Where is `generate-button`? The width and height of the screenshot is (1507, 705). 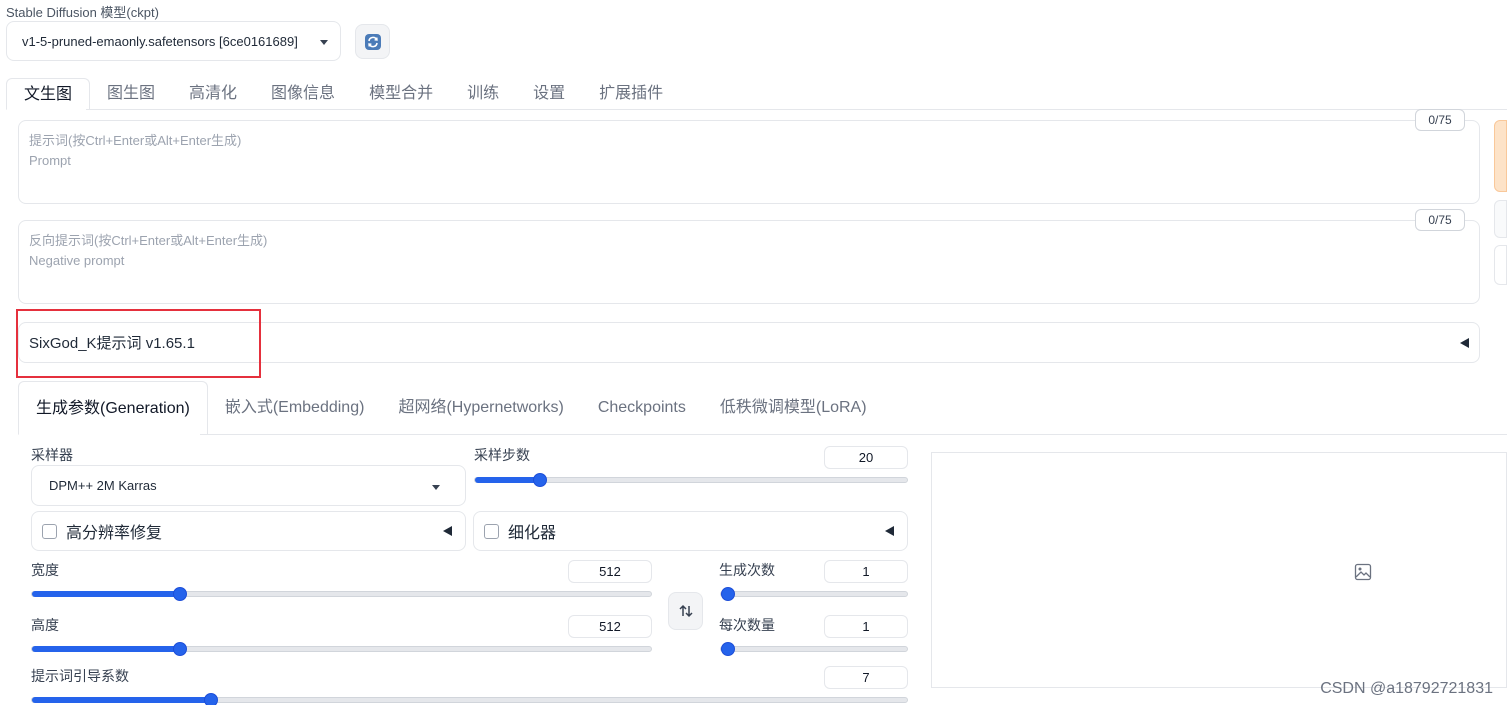
generate-button is located at coordinates (1500, 156).